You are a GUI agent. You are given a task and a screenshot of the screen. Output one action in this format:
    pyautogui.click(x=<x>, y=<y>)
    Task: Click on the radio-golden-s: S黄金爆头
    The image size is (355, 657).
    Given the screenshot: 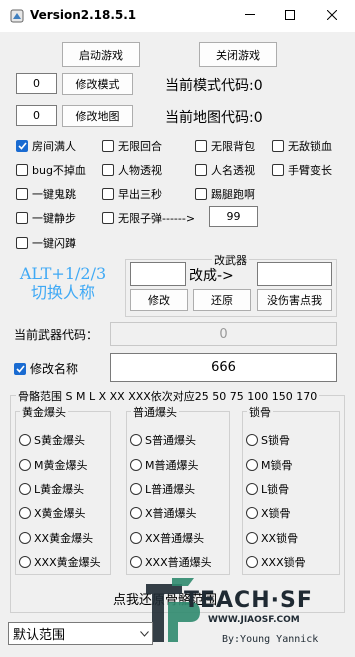 What is the action you would take?
    pyautogui.click(x=52, y=440)
    